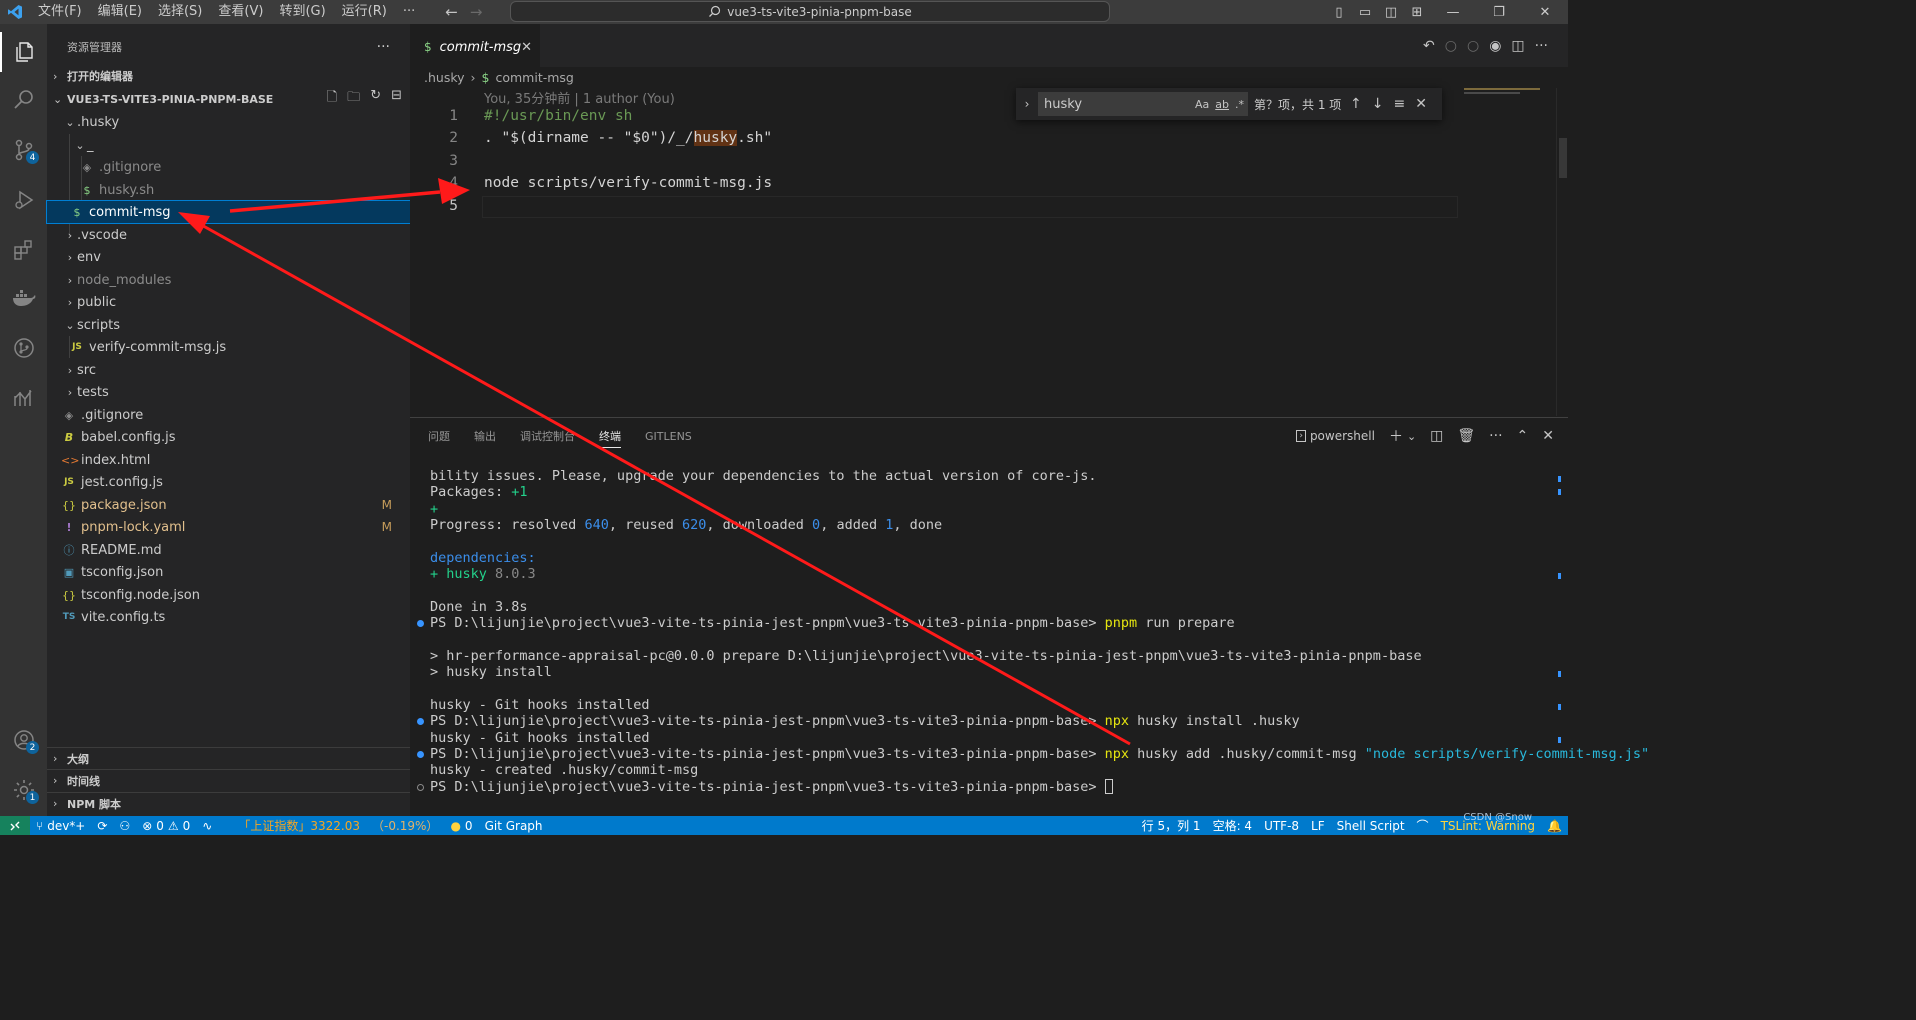 The width and height of the screenshot is (1916, 1020). I want to click on trash-icon: 🗑, so click(1466, 436).